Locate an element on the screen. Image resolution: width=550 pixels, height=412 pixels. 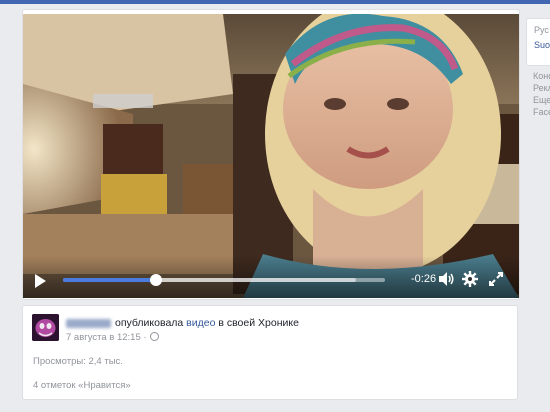
globe-icon is located at coordinates (154, 336).